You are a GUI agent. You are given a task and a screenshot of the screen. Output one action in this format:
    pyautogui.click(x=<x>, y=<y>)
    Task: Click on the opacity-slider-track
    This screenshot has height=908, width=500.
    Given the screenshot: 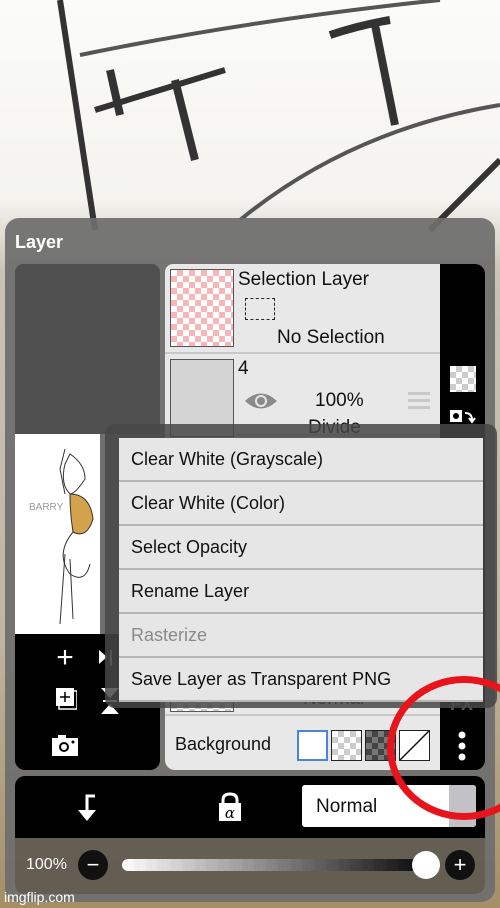 What is the action you would take?
    pyautogui.click(x=272, y=865)
    